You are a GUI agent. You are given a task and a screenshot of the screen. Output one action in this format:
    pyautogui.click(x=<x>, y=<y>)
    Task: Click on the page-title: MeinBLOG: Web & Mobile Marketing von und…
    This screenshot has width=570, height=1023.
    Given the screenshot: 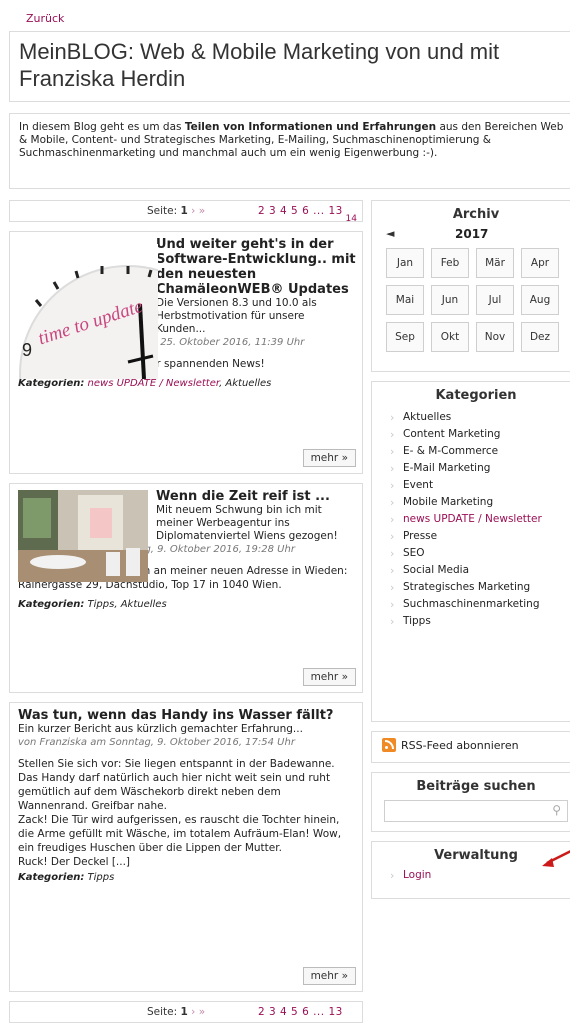 What is the action you would take?
    pyautogui.click(x=259, y=65)
    